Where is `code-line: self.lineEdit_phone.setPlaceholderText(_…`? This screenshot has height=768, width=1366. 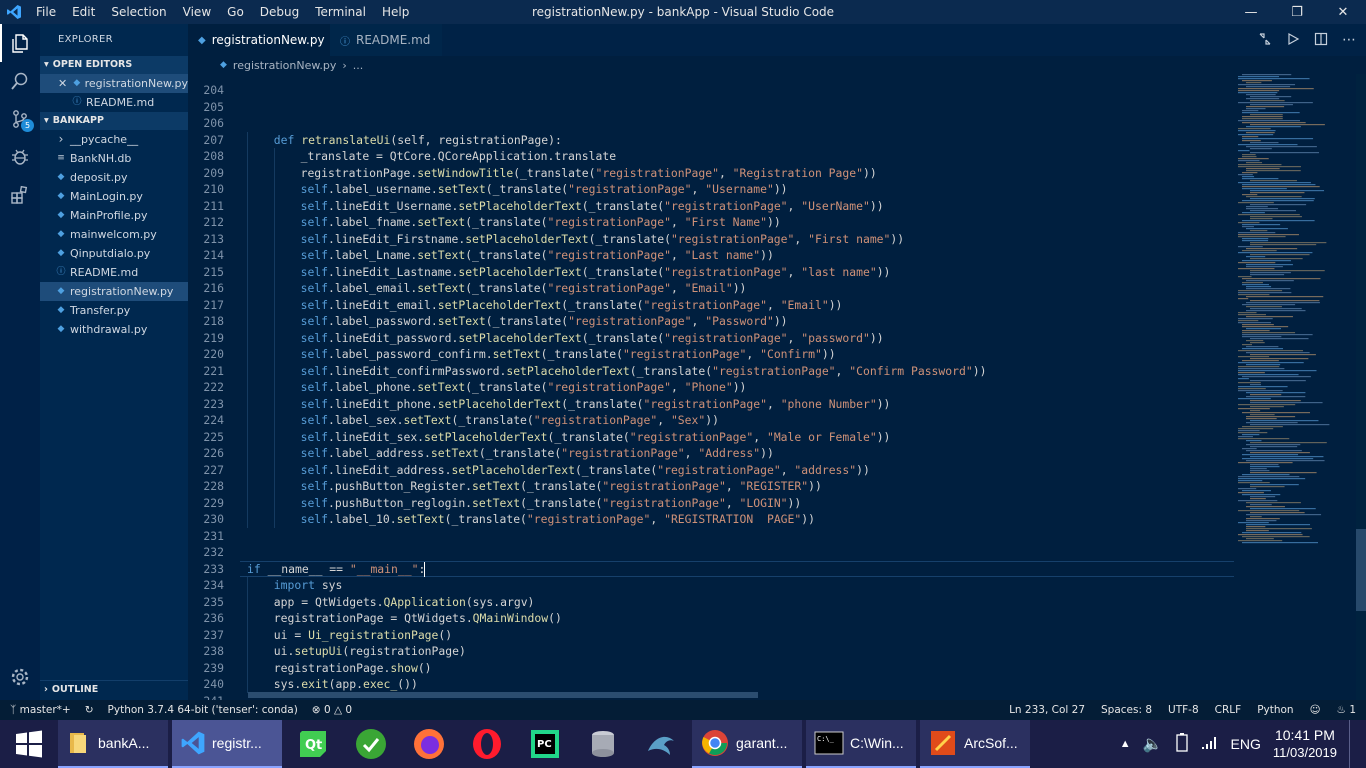
code-line: self.lineEdit_phone.setPlaceholderText(_… is located at coordinates (596, 404).